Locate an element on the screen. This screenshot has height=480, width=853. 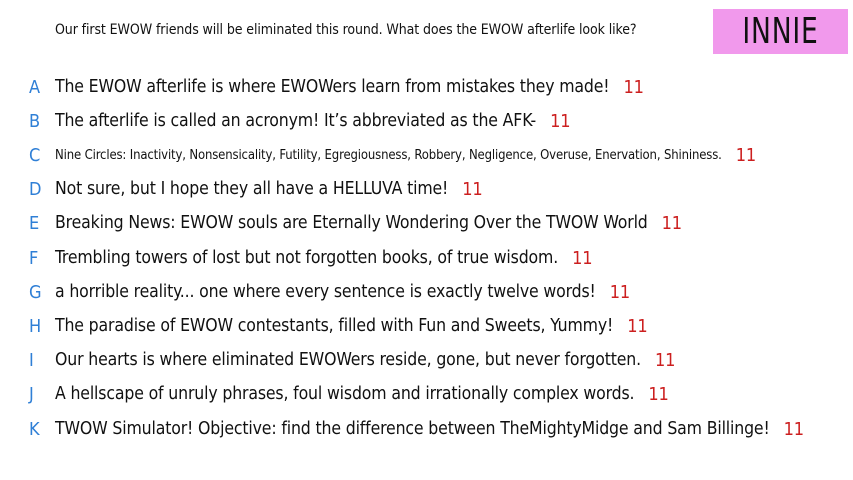
response-letter: G is located at coordinates (35, 292).